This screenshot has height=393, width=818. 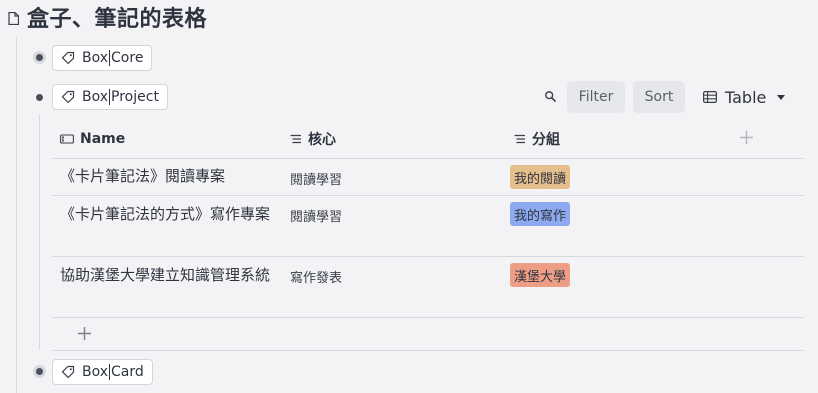 I want to click on tag-subname: Core, so click(x=127, y=58).